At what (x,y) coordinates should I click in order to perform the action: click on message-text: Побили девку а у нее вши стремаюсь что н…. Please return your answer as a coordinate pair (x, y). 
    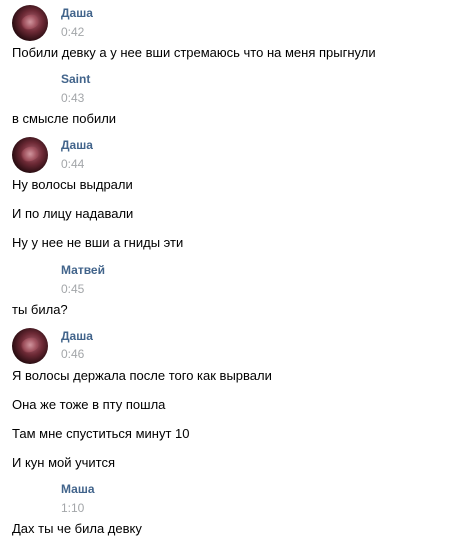
    Looking at the image, I should click on (194, 52).